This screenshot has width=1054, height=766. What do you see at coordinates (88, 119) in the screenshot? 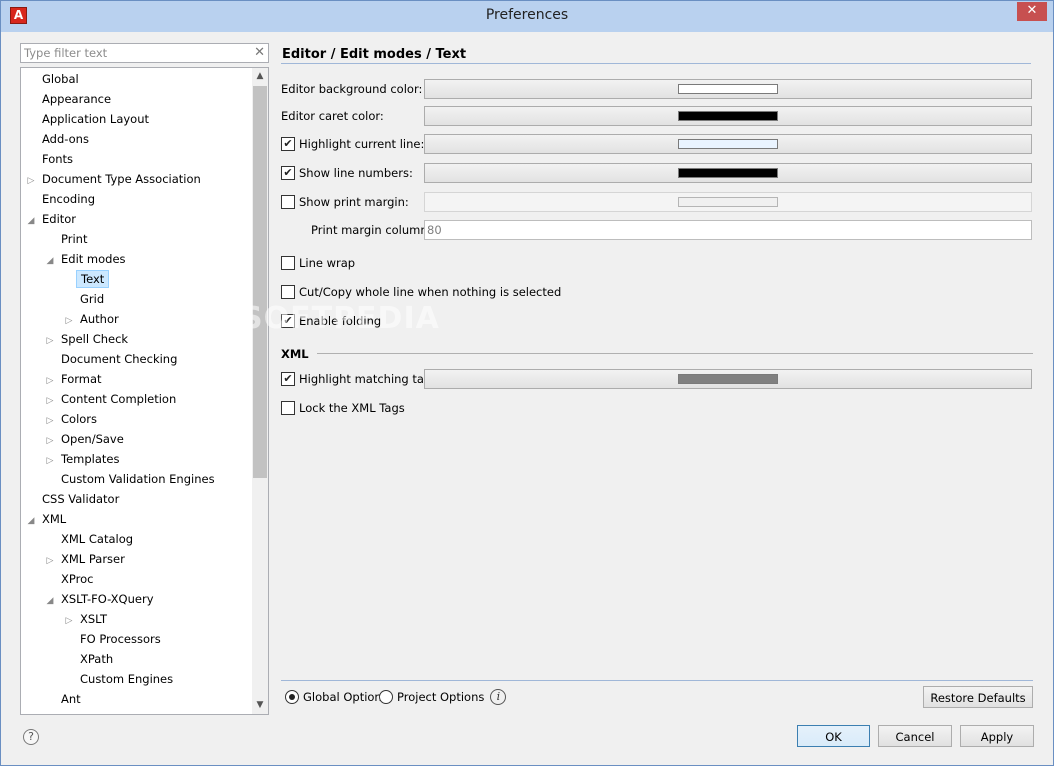
I see `tree-item: Application Layout` at bounding box center [88, 119].